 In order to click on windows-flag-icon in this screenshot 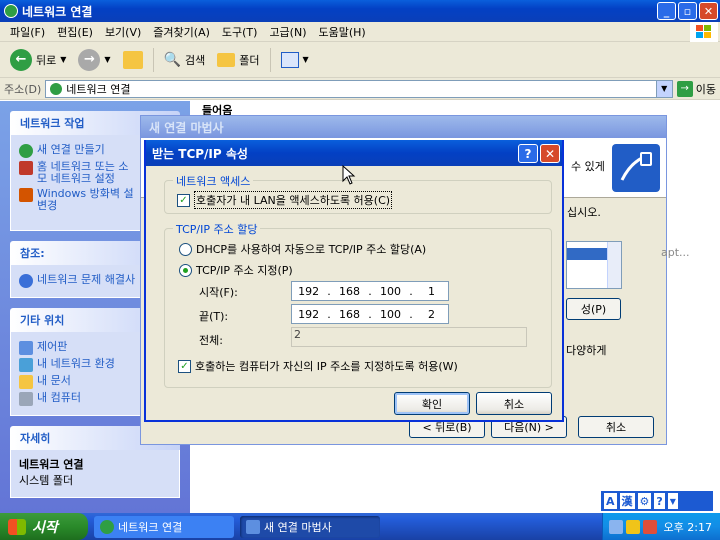, I will do `click(17, 526)`.